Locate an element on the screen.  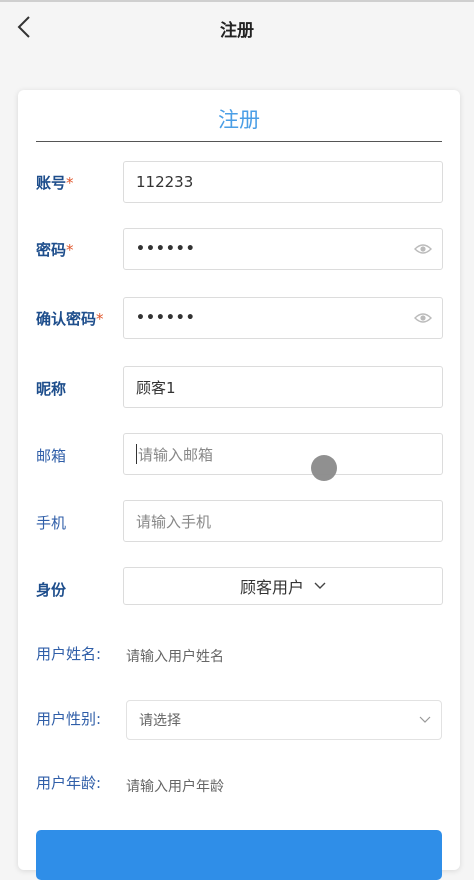
gender-select: 请选择 is located at coordinates (284, 720).